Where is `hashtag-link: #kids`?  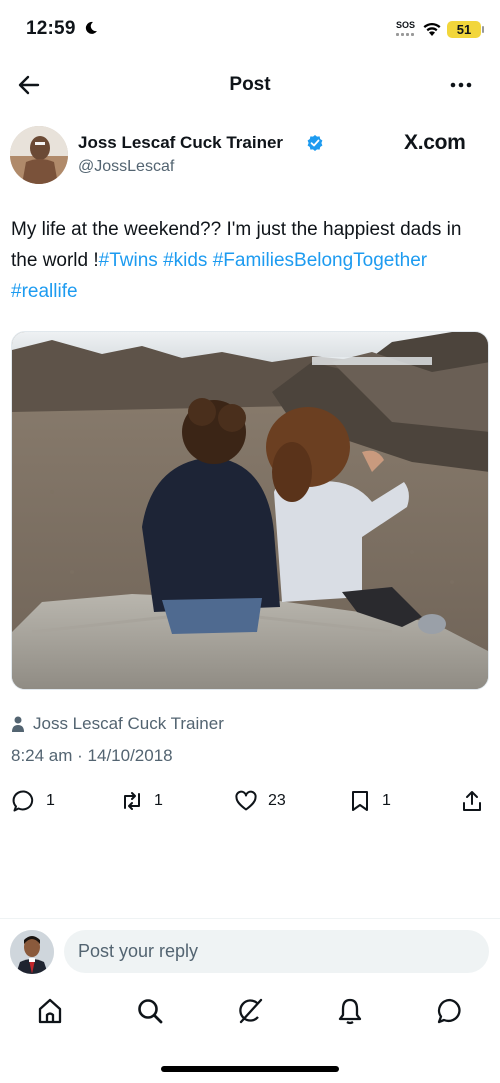 hashtag-link: #kids is located at coordinates (185, 260).